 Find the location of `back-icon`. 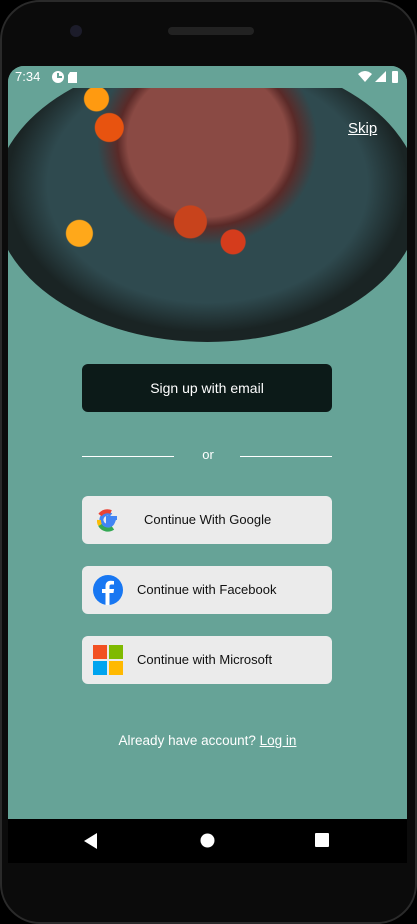

back-icon is located at coordinates (91, 841).